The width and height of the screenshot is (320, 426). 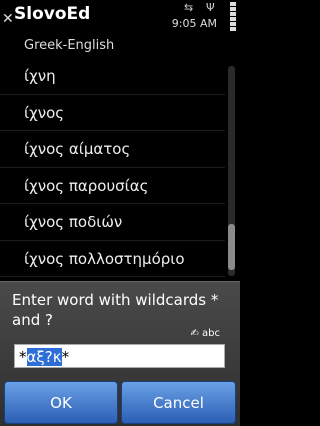 I want to click on list-item: ίχνος παρουσίας, so click(x=112, y=186).